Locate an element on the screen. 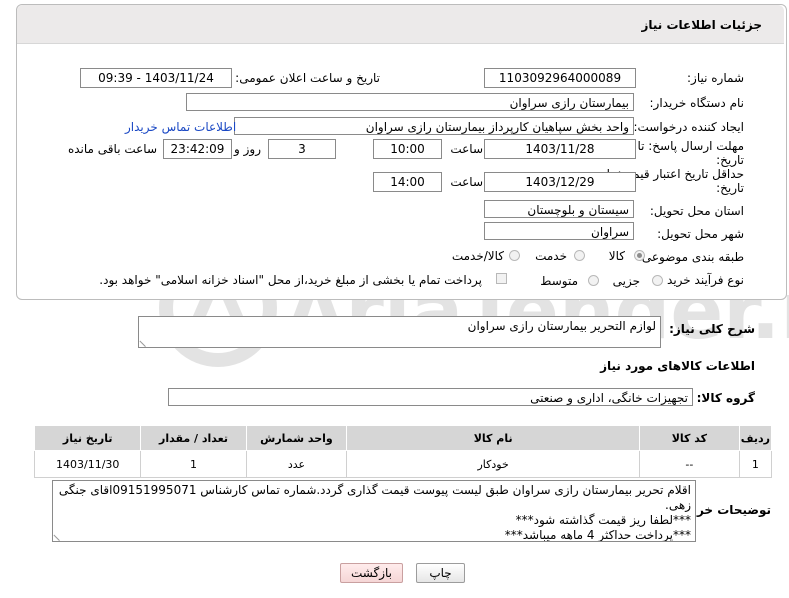 This screenshot has height=598, width=789. cell-quantity: 1 is located at coordinates (193, 464).